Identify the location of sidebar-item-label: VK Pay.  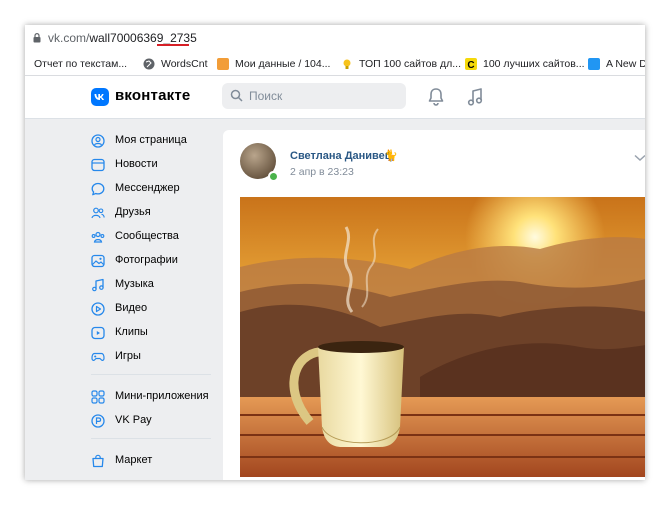
(133, 420).